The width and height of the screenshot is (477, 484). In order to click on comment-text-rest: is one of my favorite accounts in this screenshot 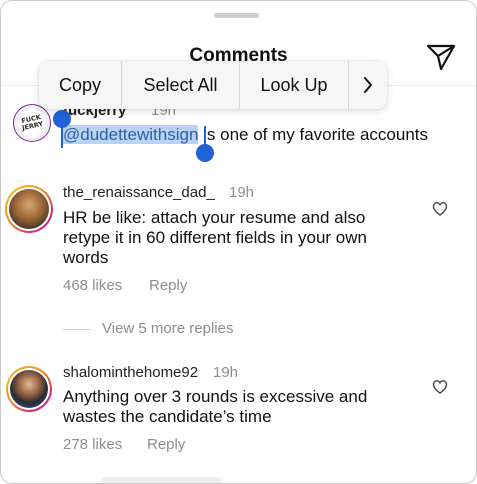, I will do `click(313, 134)`.